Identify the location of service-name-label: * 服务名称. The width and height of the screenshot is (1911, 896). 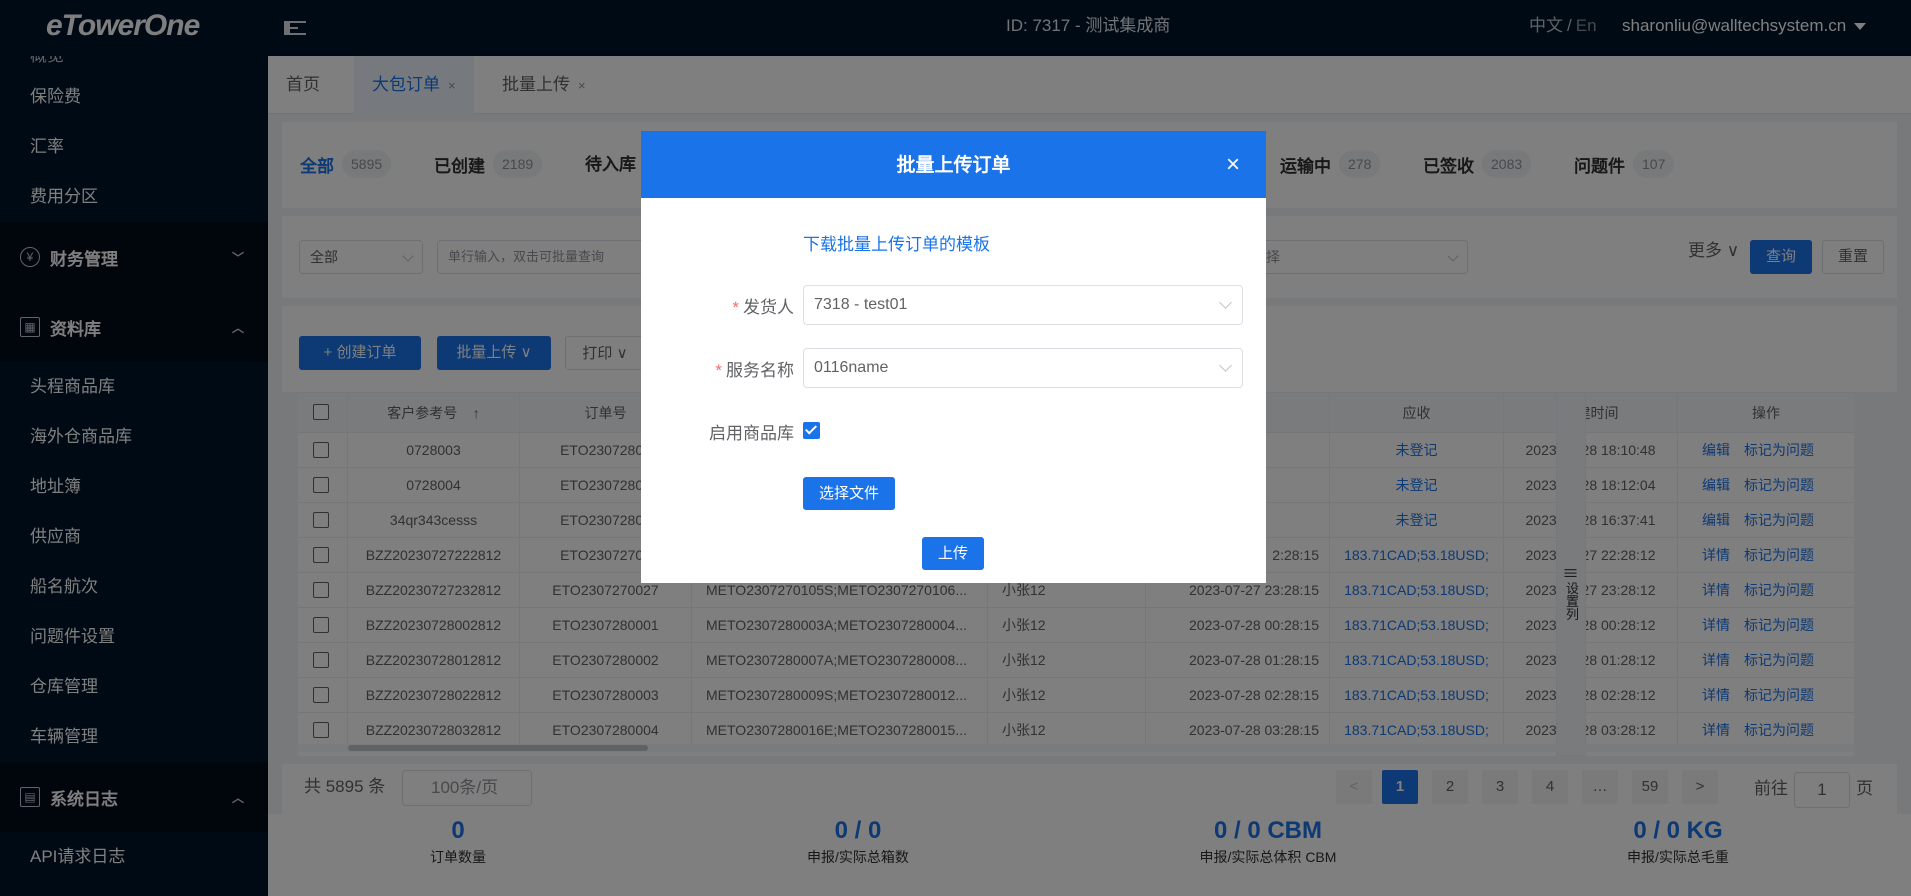
(717, 368).